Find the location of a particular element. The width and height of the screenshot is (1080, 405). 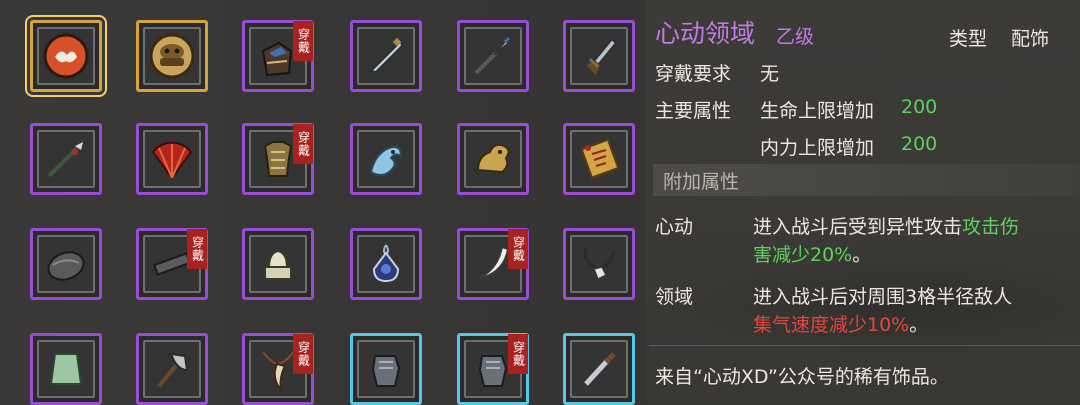

blue-amulet-icon is located at coordinates (386, 263).